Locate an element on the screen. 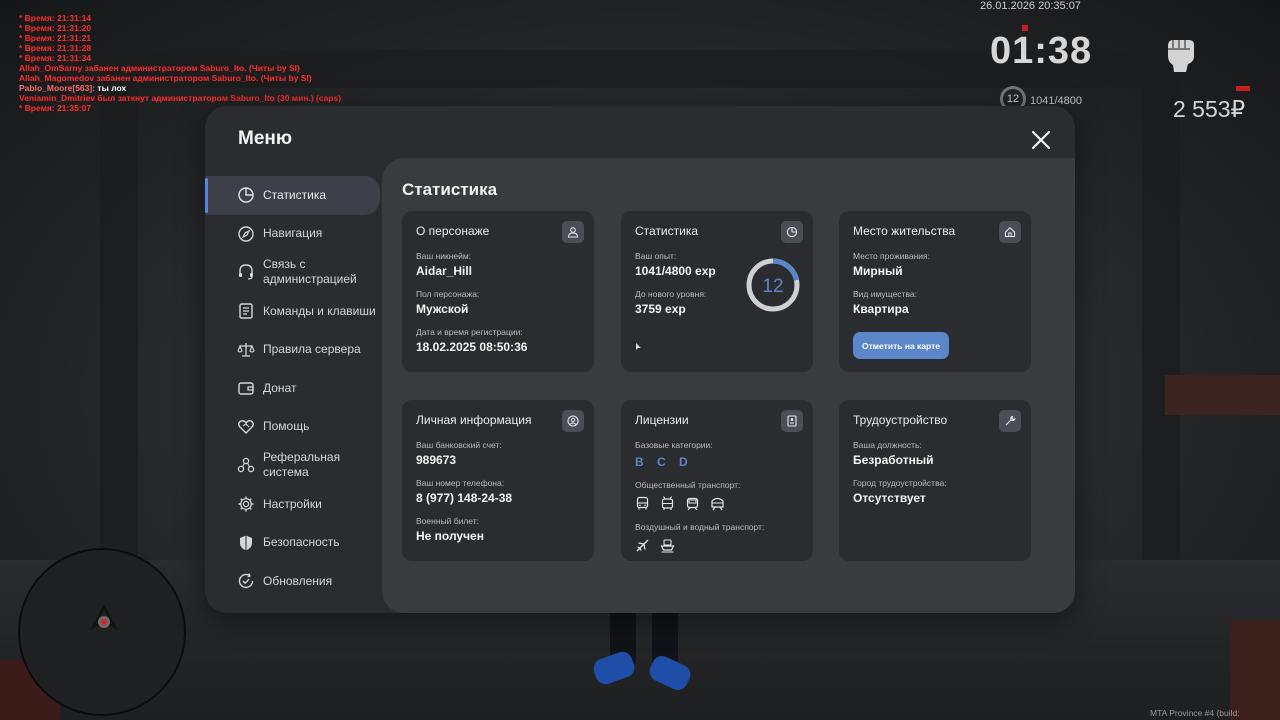 This screenshot has width=1280, height=720. build-info: MTA Province #4 (build: 6.12422.9) is located at coordinates (1195, 714).